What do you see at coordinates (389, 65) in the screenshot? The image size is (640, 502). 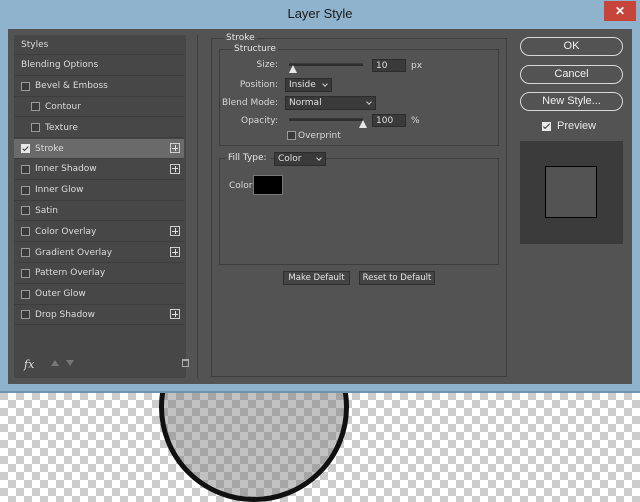 I see `size-input: 10` at bounding box center [389, 65].